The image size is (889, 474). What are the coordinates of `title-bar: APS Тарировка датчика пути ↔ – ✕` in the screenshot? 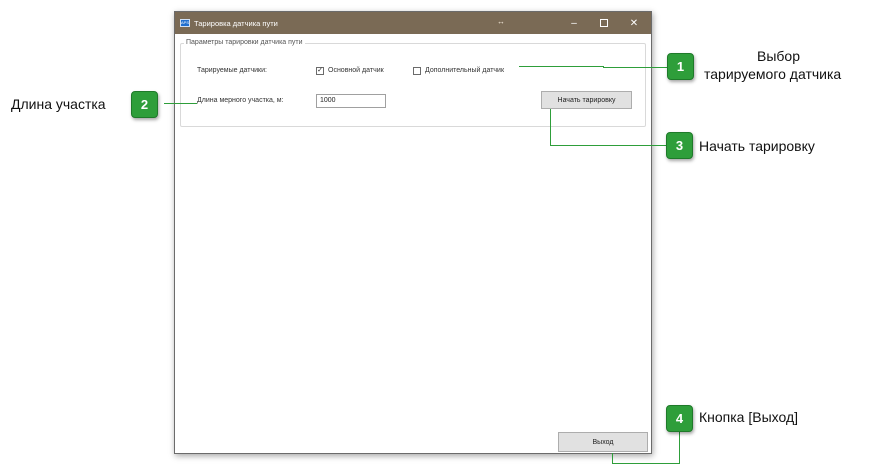 It's located at (413, 23).